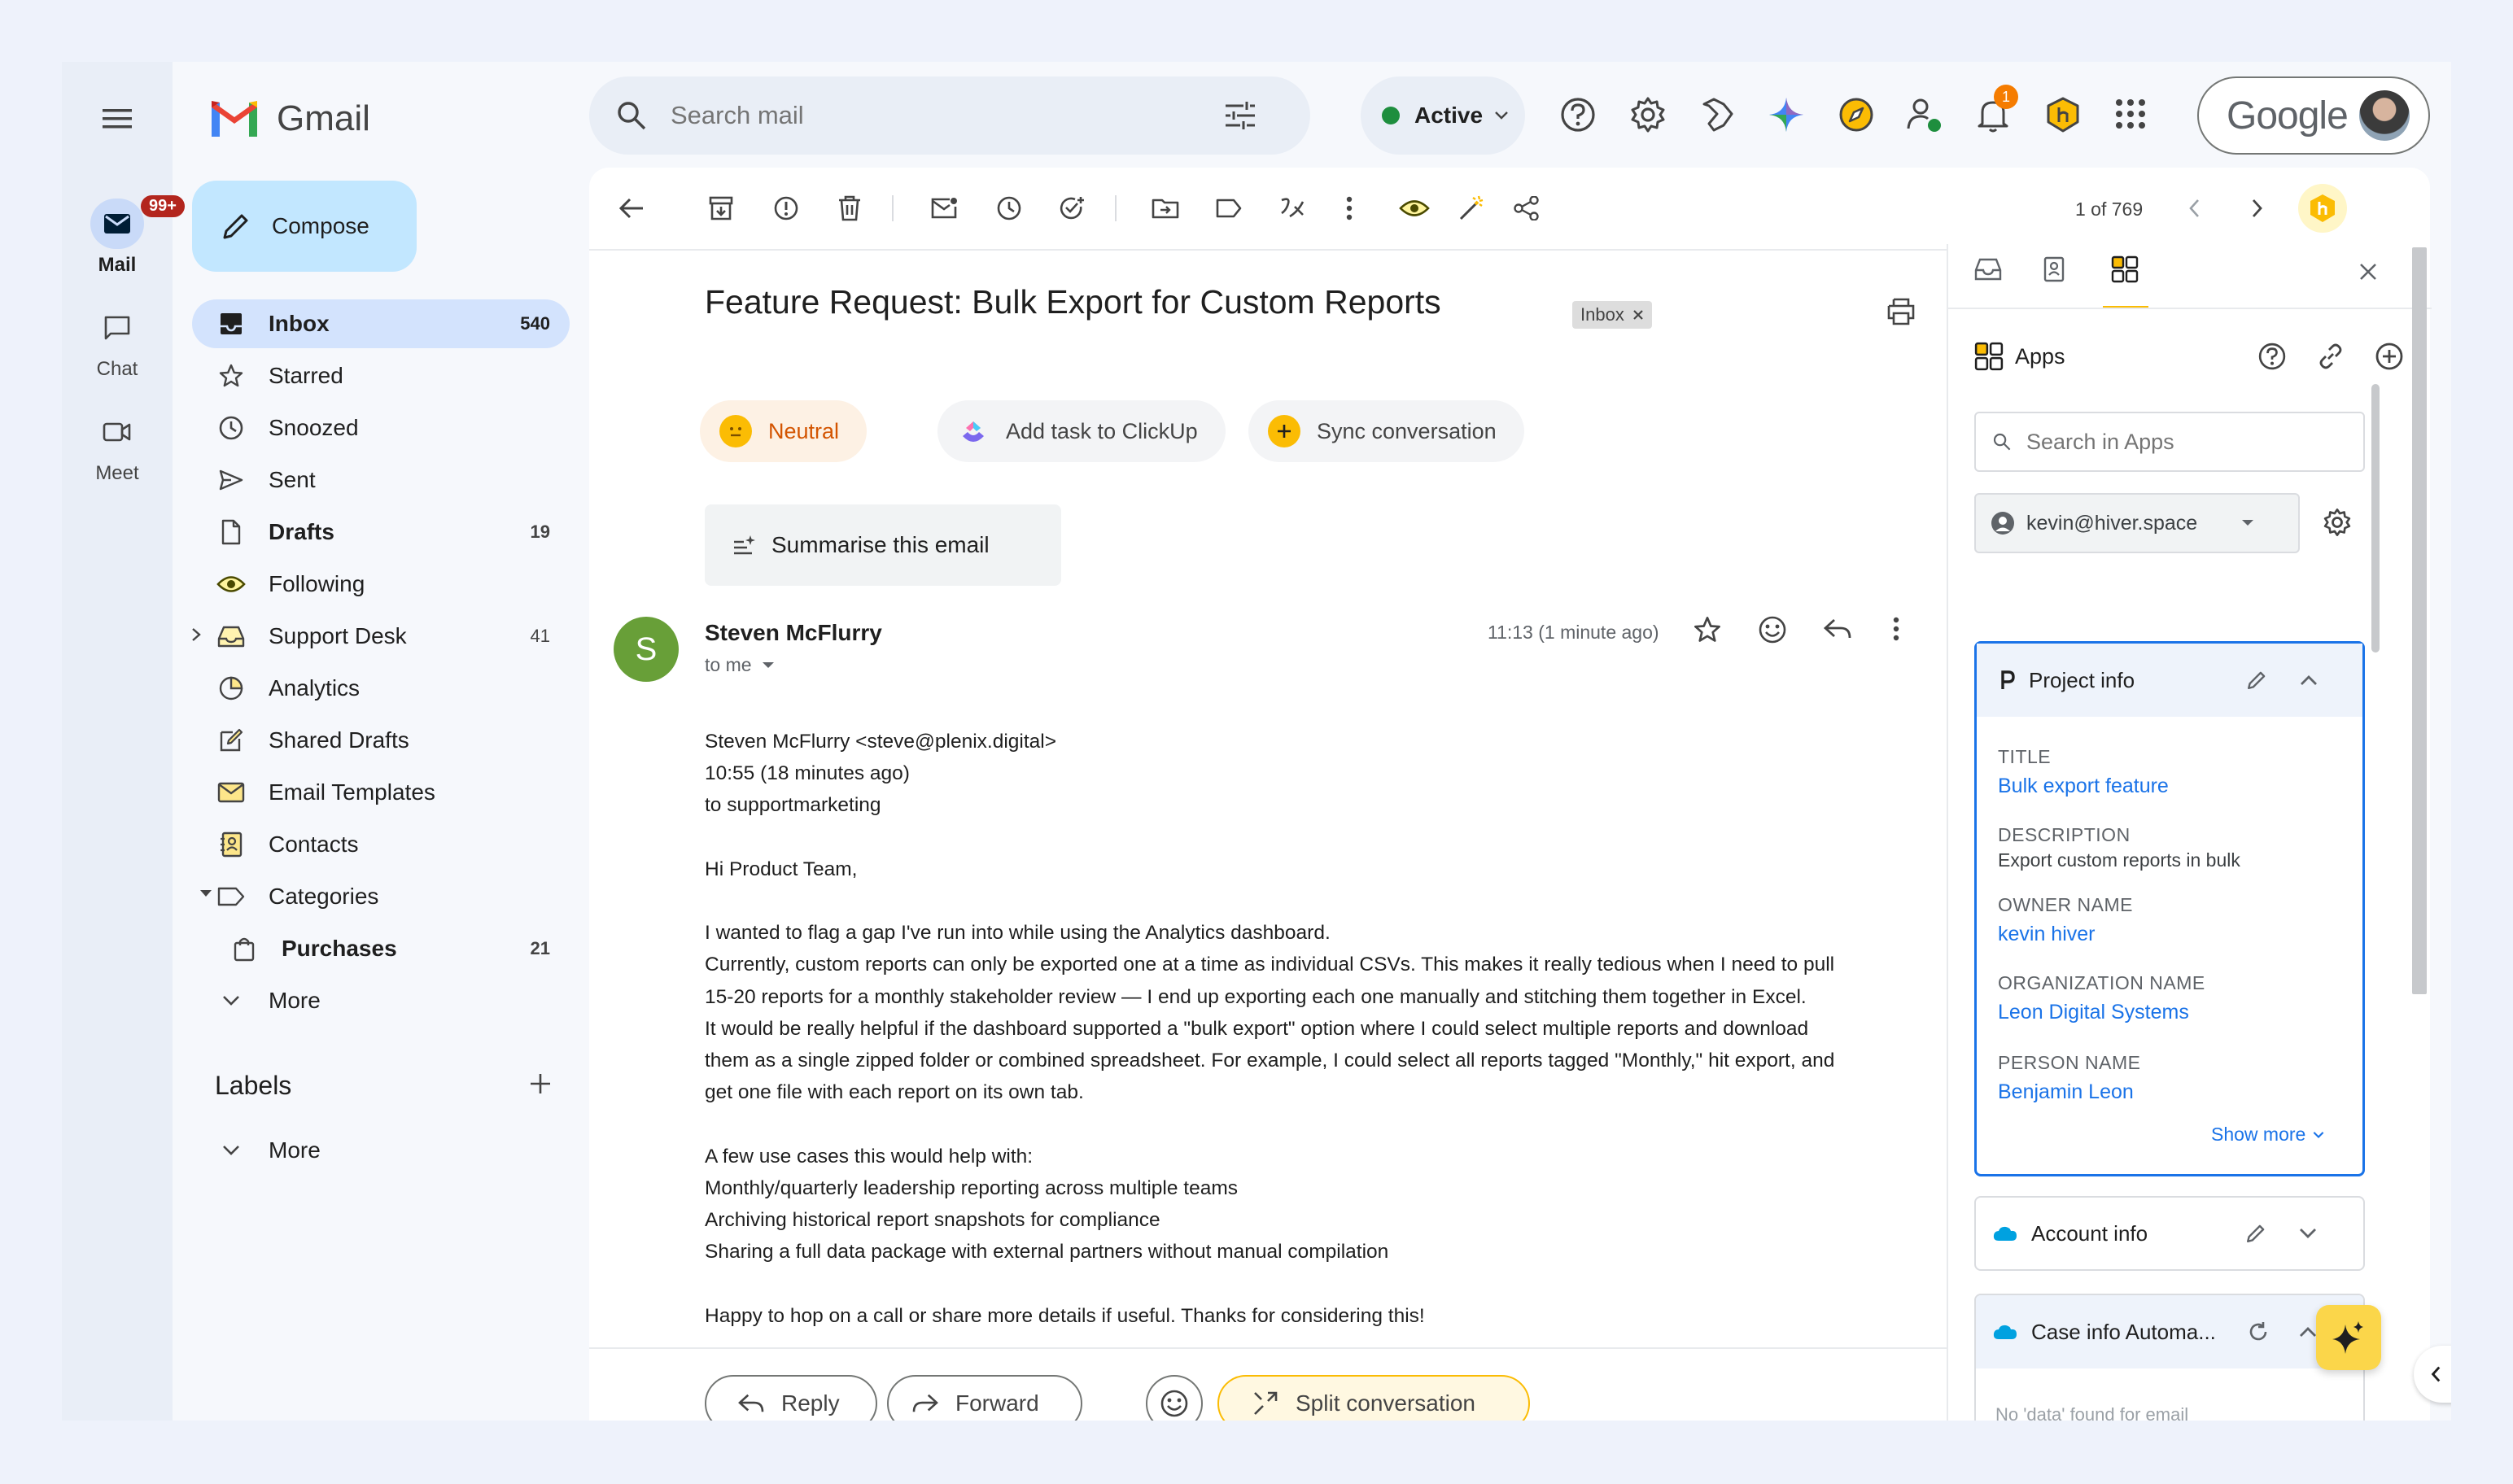  Describe the element at coordinates (2337, 522) in the screenshot. I see `account-settings-button` at that location.